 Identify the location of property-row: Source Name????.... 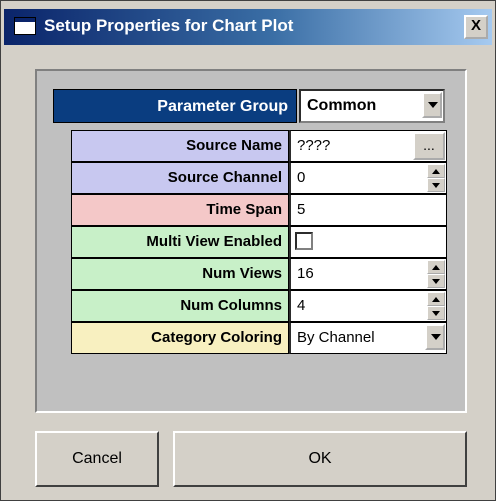
(259, 146).